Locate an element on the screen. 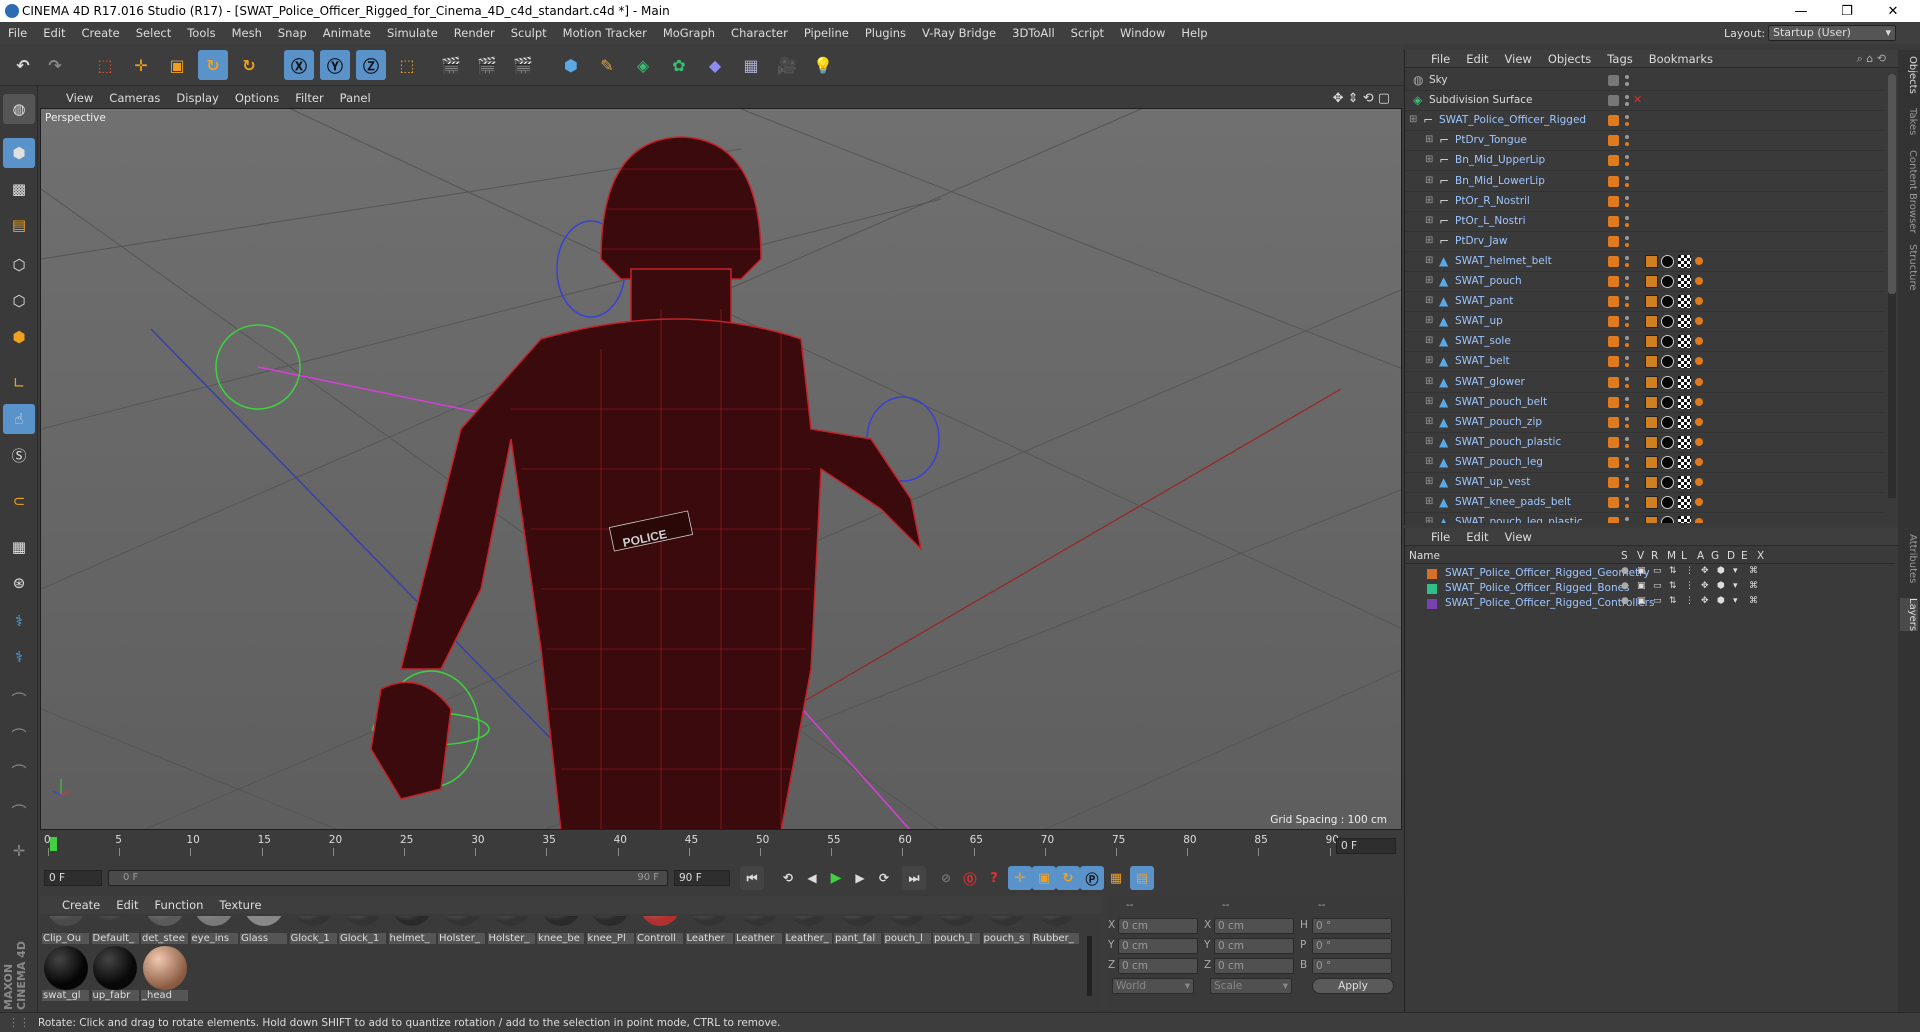 This screenshot has width=1920, height=1032. menu-simulate: Simulate is located at coordinates (412, 33).